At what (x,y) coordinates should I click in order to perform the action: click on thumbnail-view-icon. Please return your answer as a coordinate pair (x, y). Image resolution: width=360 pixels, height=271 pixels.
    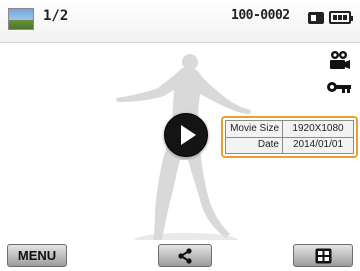
    Looking at the image, I should click on (323, 256).